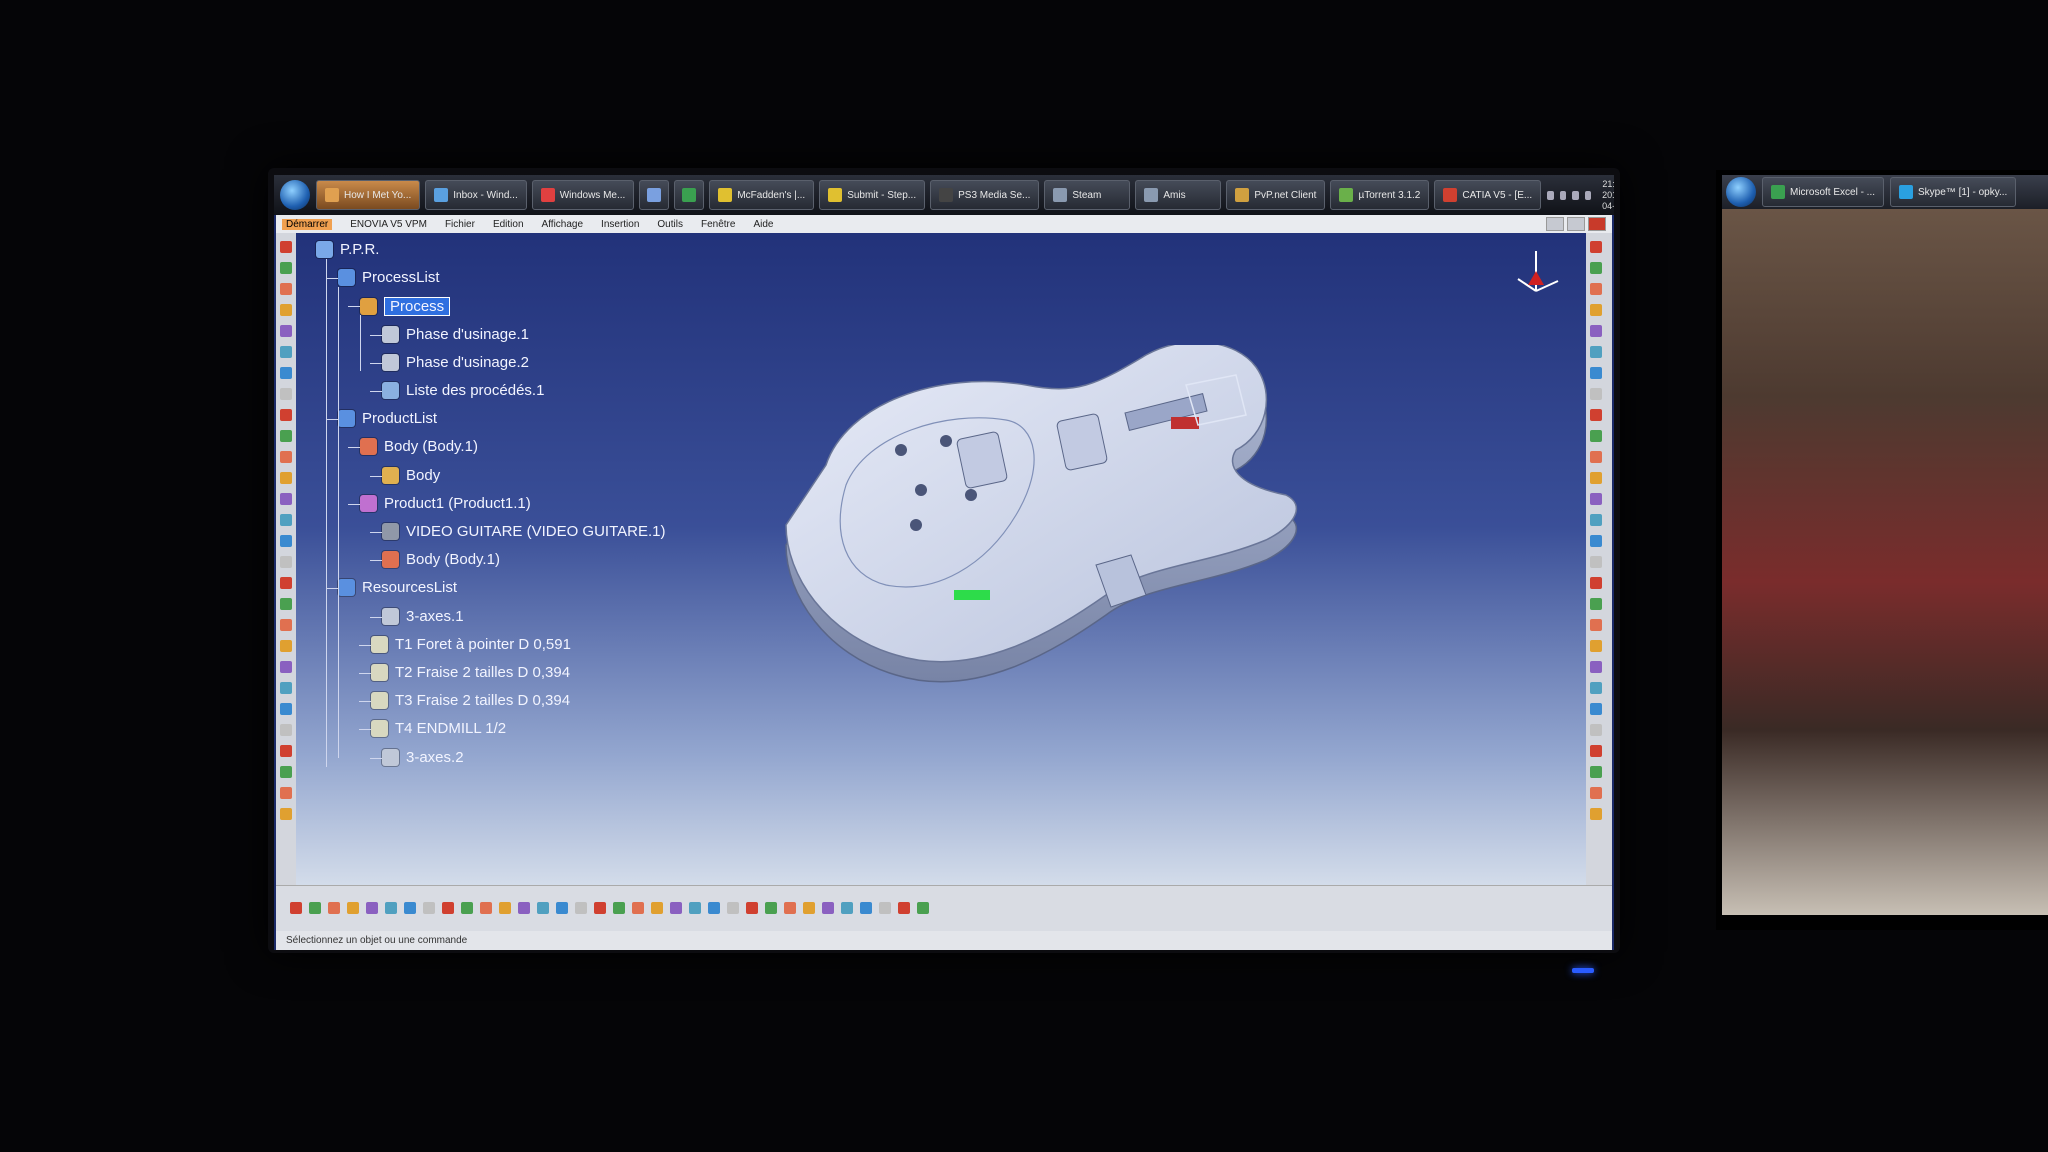 Image resolution: width=2048 pixels, height=1152 pixels. Describe the element at coordinates (455, 362) in the screenshot. I see `tree-node: Phase d'usinage.2` at that location.